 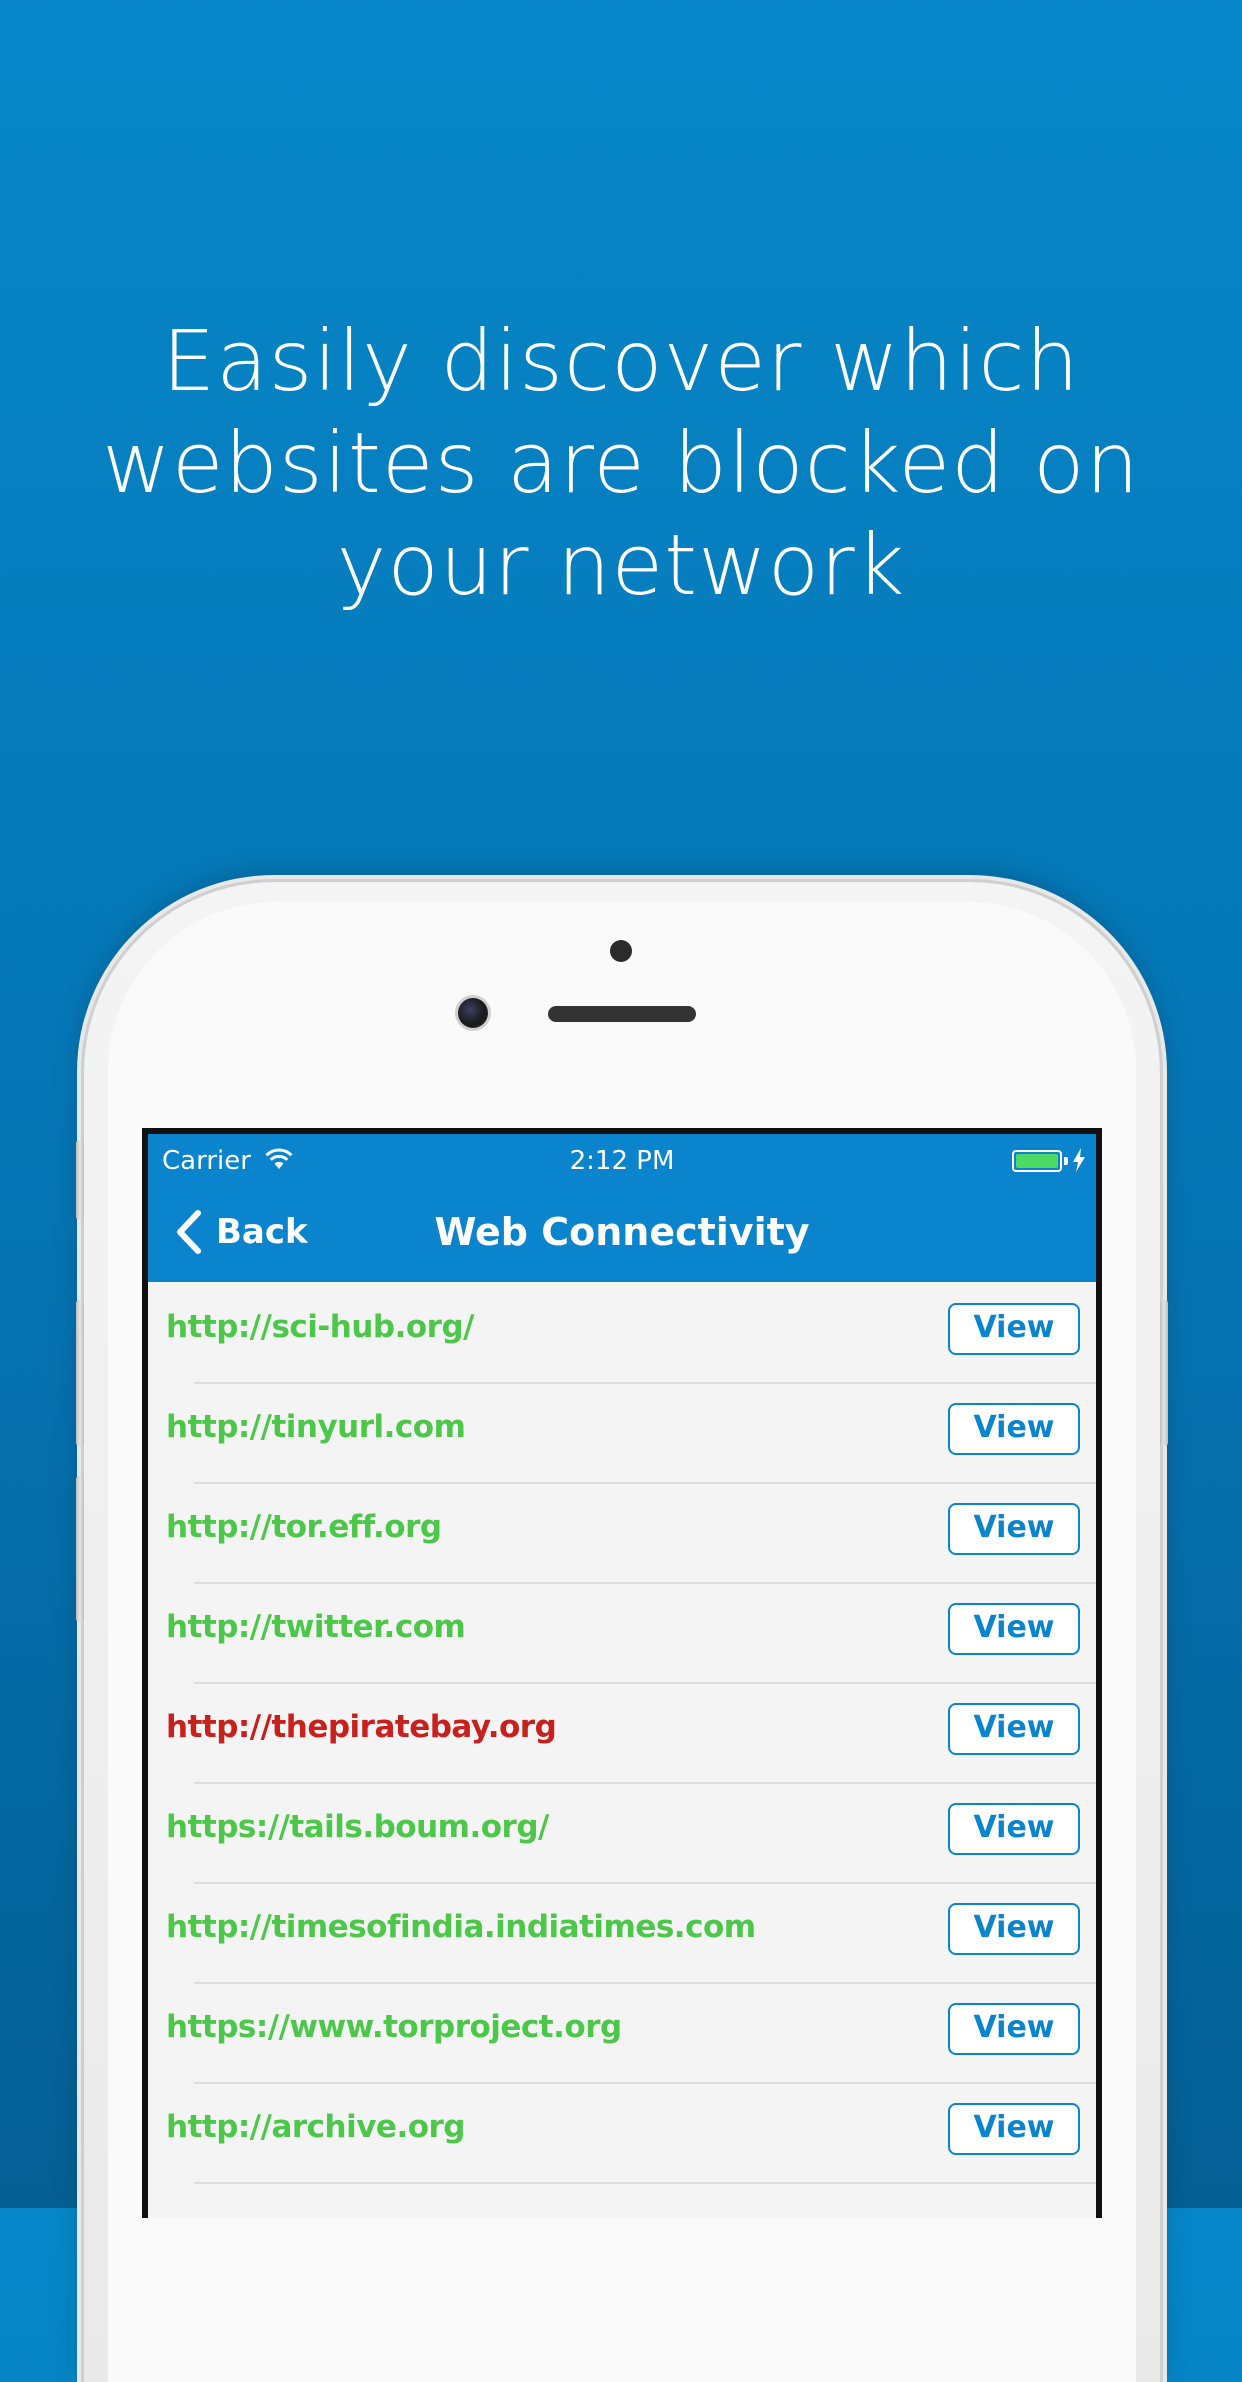 I want to click on website-url: https://tails.boum.org/, so click(x=357, y=1827).